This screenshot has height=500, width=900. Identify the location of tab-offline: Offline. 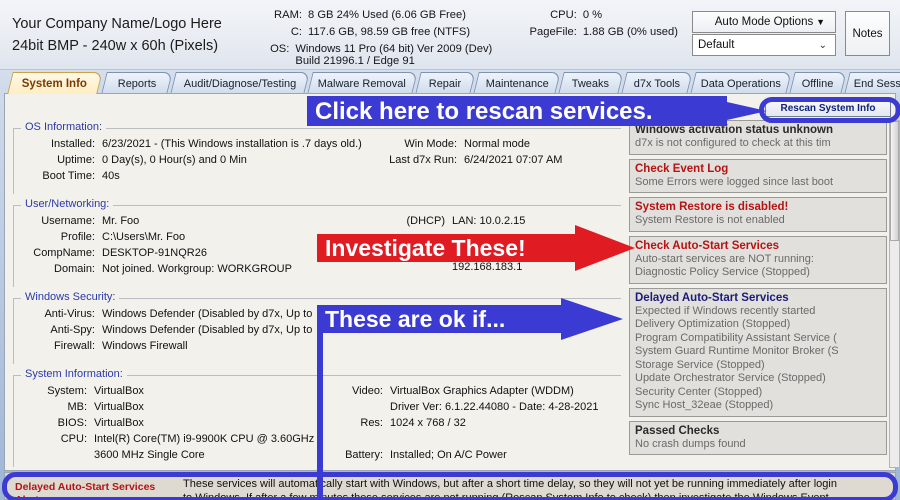
(818, 83).